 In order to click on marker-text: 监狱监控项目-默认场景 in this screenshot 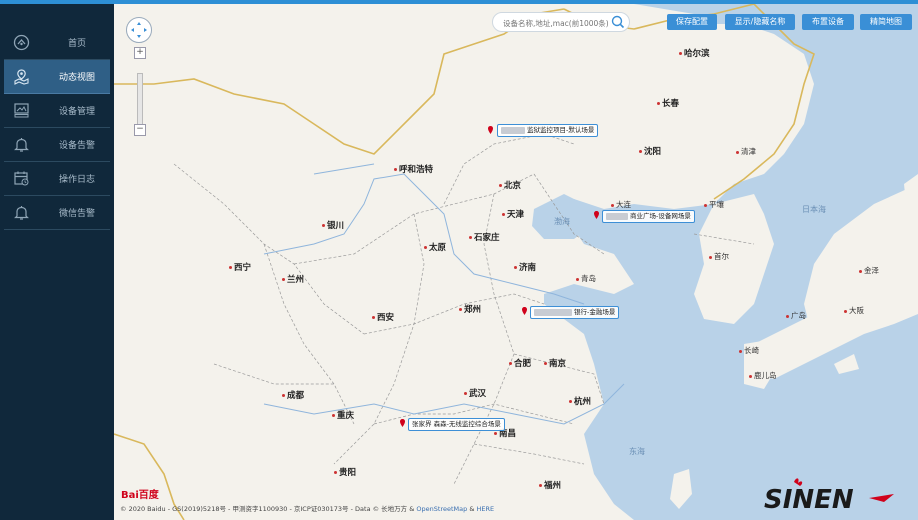, I will do `click(561, 130)`.